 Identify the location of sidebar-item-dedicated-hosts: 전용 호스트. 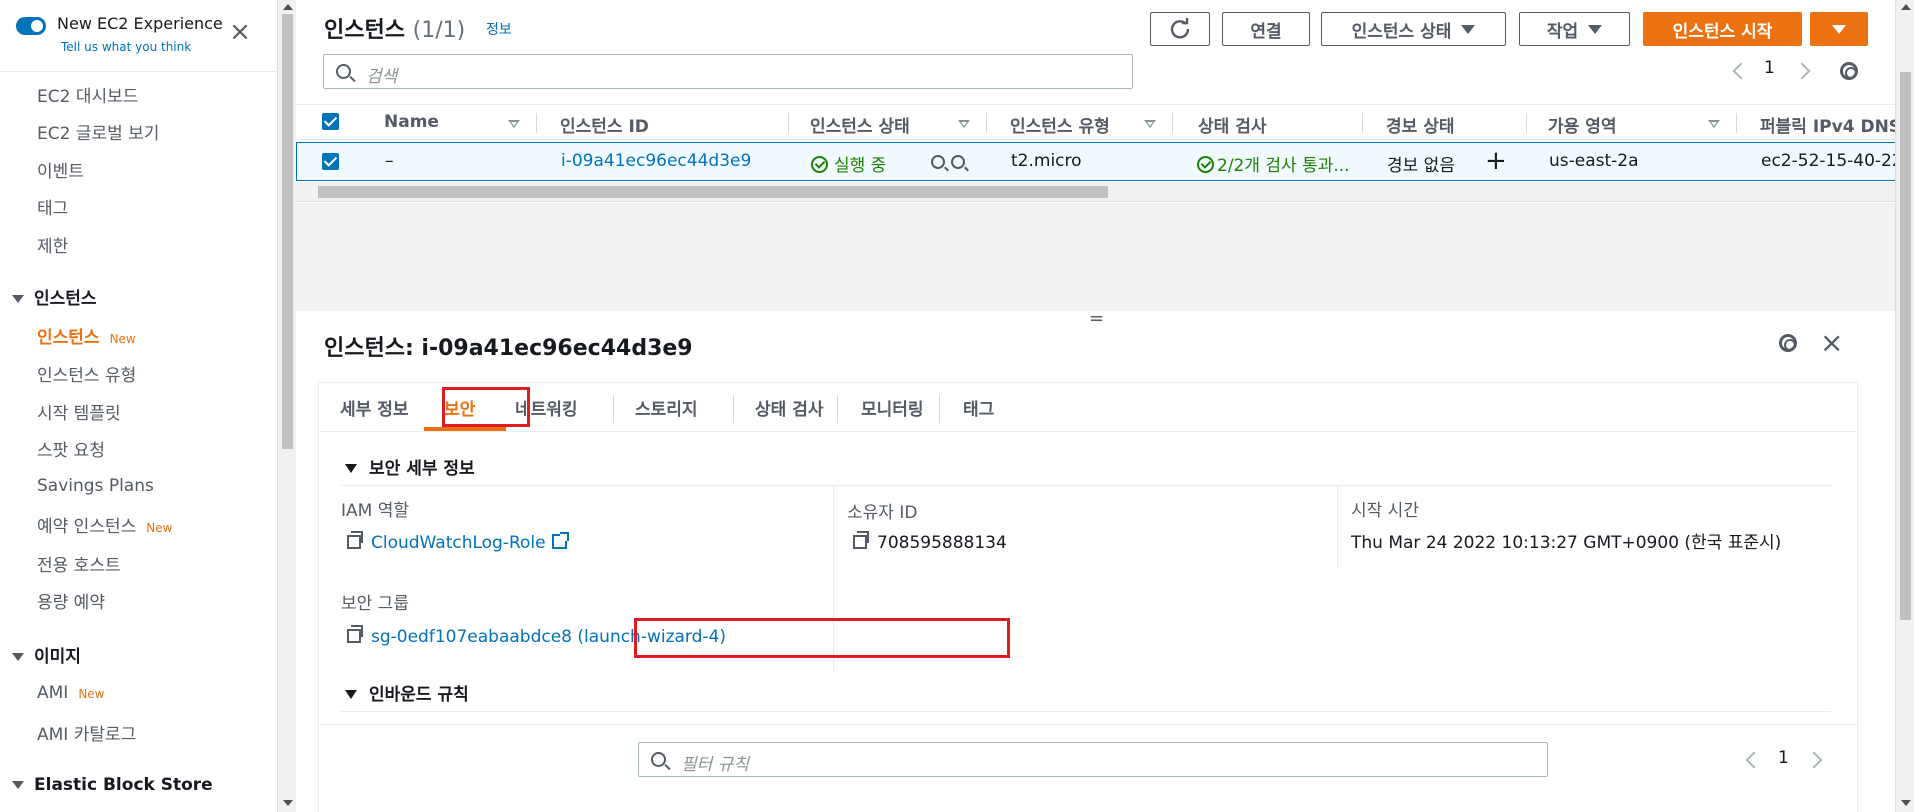
(79, 563).